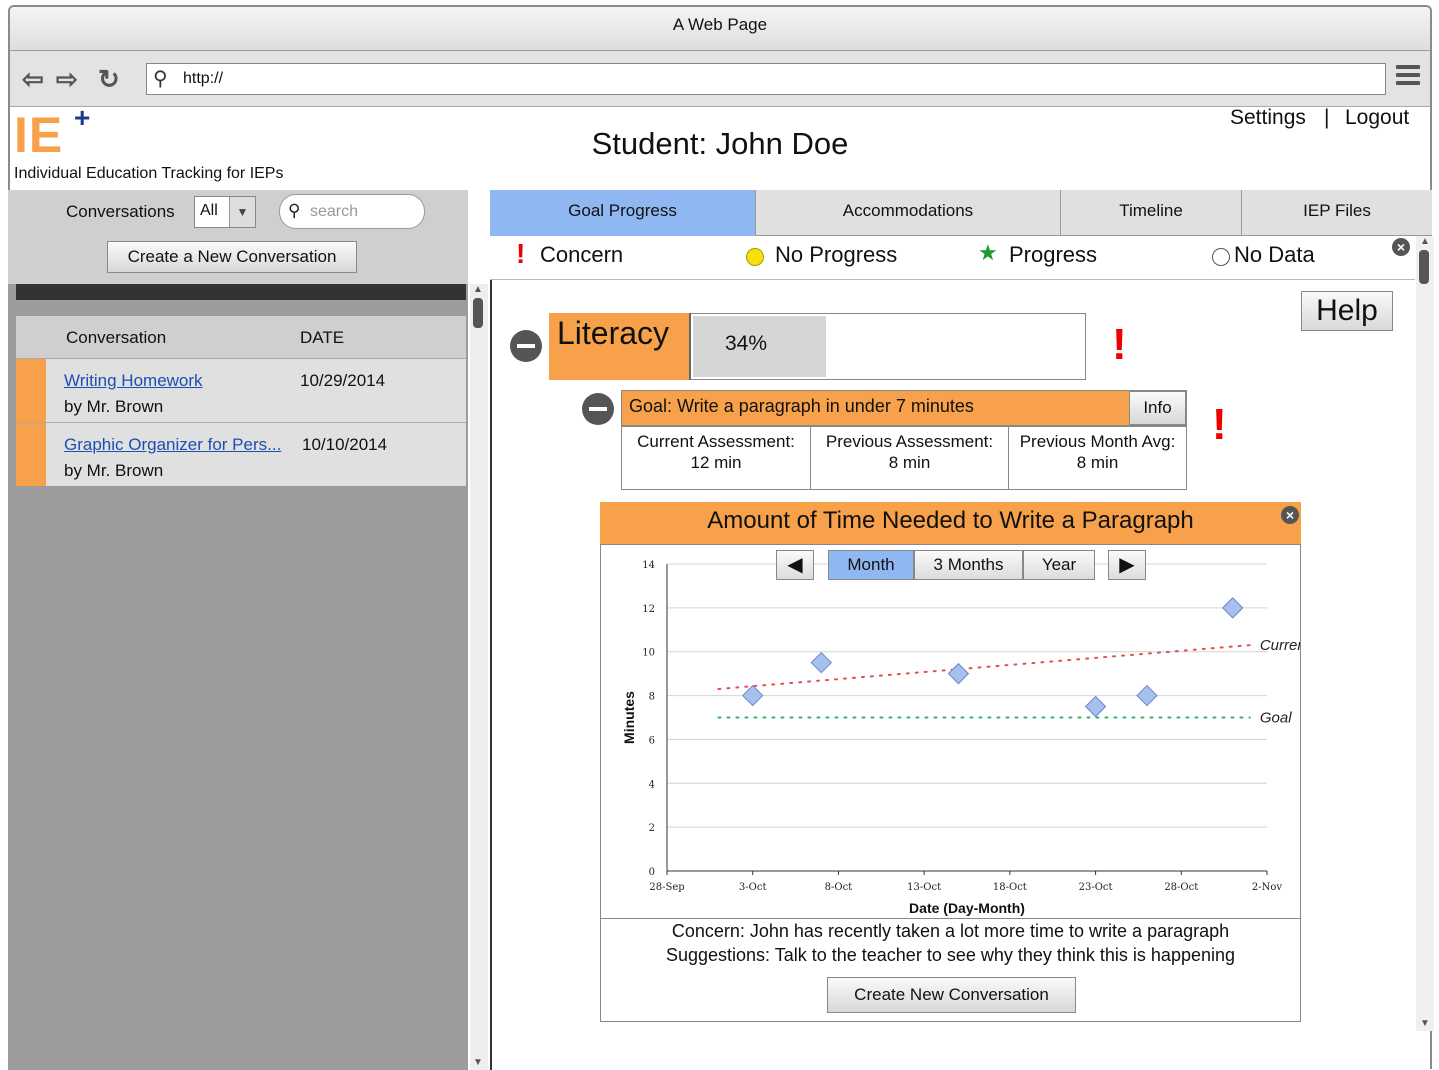  I want to click on settings-link: Settings, so click(1268, 118).